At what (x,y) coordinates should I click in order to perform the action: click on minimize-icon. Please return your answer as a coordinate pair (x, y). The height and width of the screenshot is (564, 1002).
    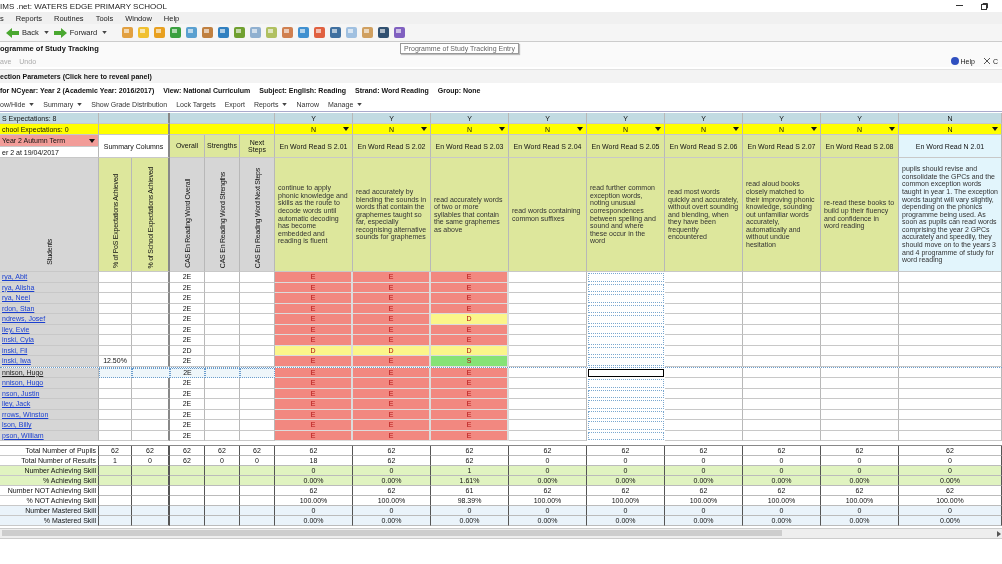
    Looking at the image, I should click on (959, 6).